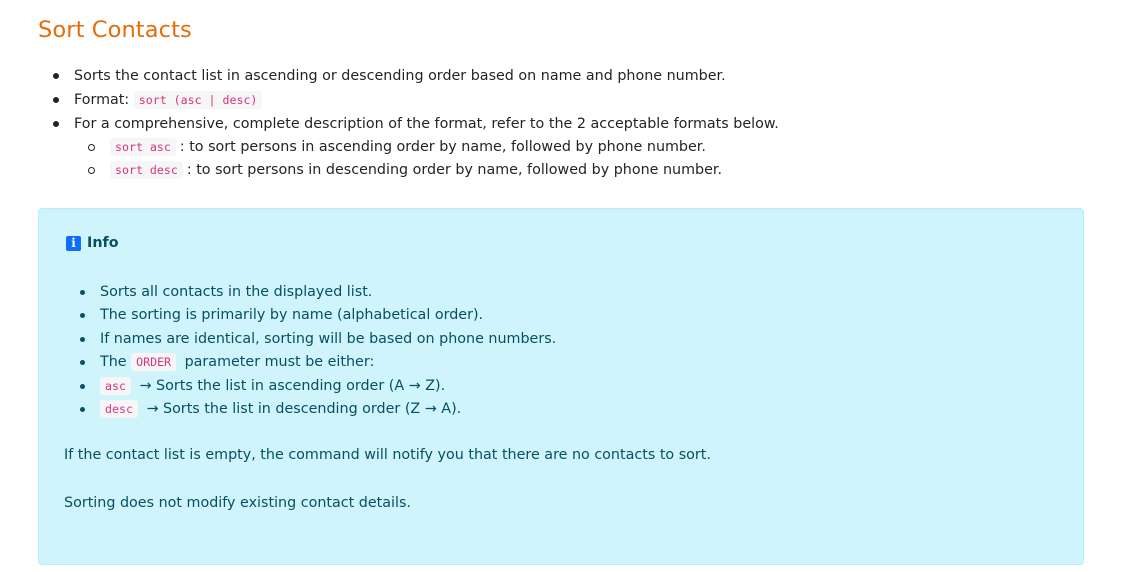 This screenshot has width=1121, height=572. Describe the element at coordinates (115, 30) in the screenshot. I see `section-title: Sort Contacts` at that location.